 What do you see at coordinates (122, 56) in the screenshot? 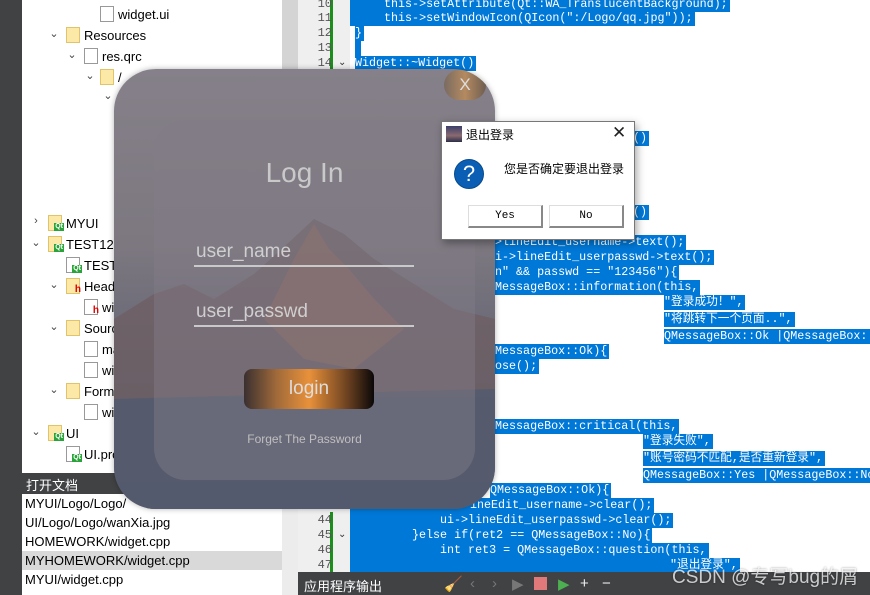
I see `tree-item-label: res.qrc` at bounding box center [122, 56].